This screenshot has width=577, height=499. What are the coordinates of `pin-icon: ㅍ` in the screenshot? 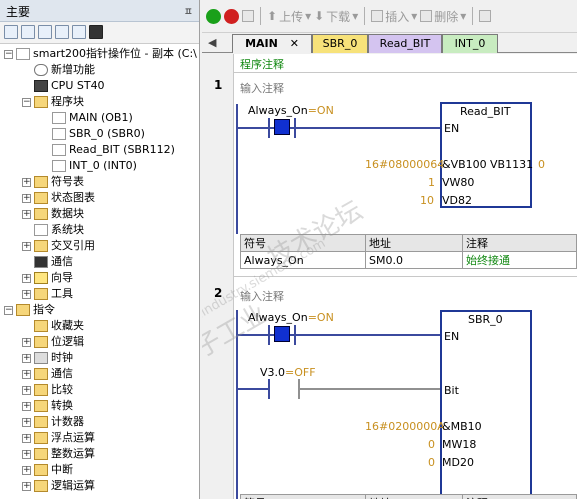 It's located at (188, 10).